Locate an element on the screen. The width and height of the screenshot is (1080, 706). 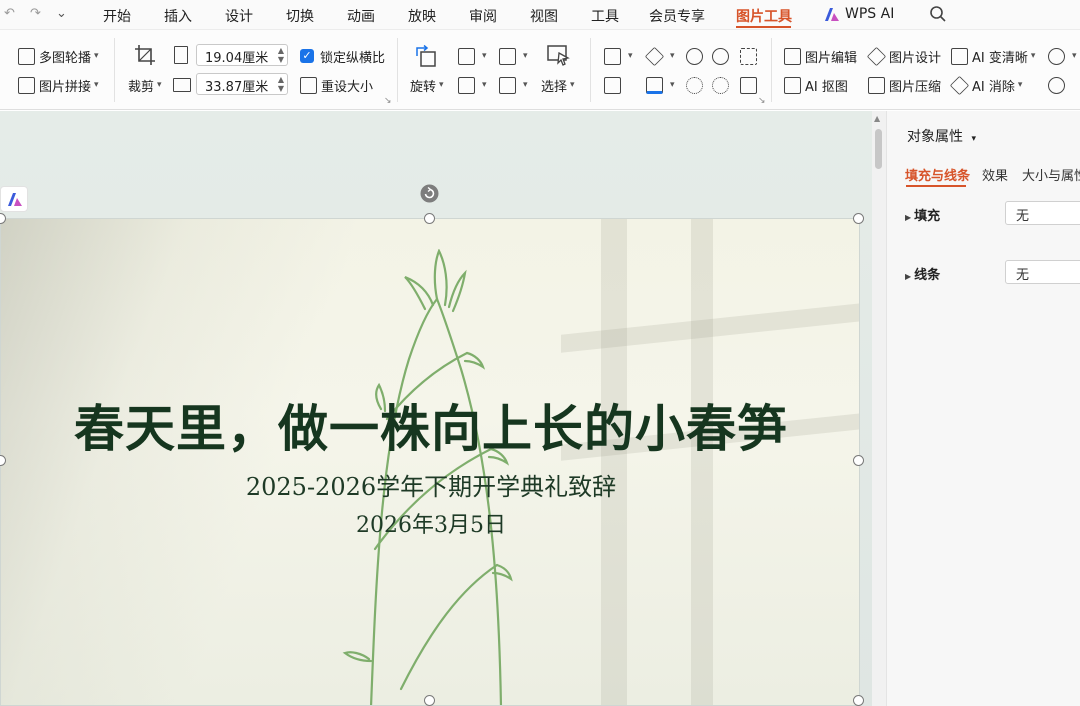
ai-assistant-float-button is located at coordinates (14, 199).